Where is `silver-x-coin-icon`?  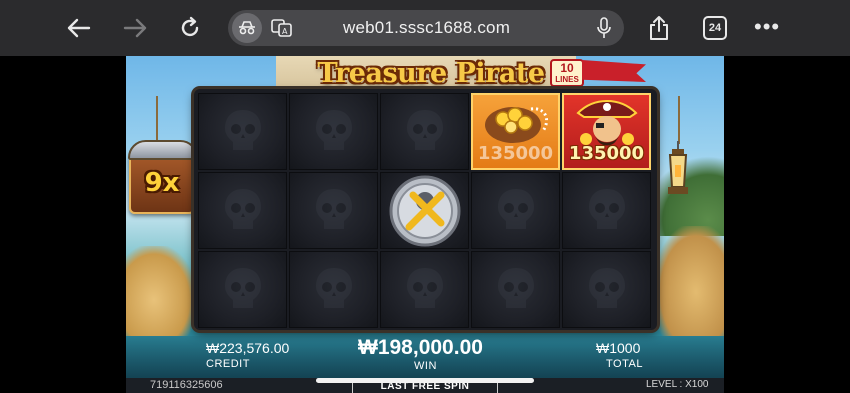 silver-x-coin-icon is located at coordinates (425, 211).